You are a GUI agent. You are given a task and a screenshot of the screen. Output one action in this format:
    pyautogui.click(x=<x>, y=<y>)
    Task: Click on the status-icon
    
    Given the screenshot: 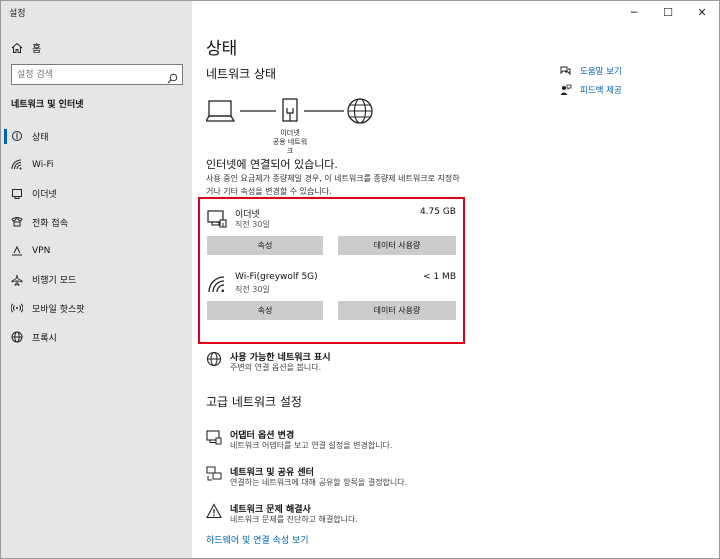 What is the action you would take?
    pyautogui.click(x=17, y=136)
    